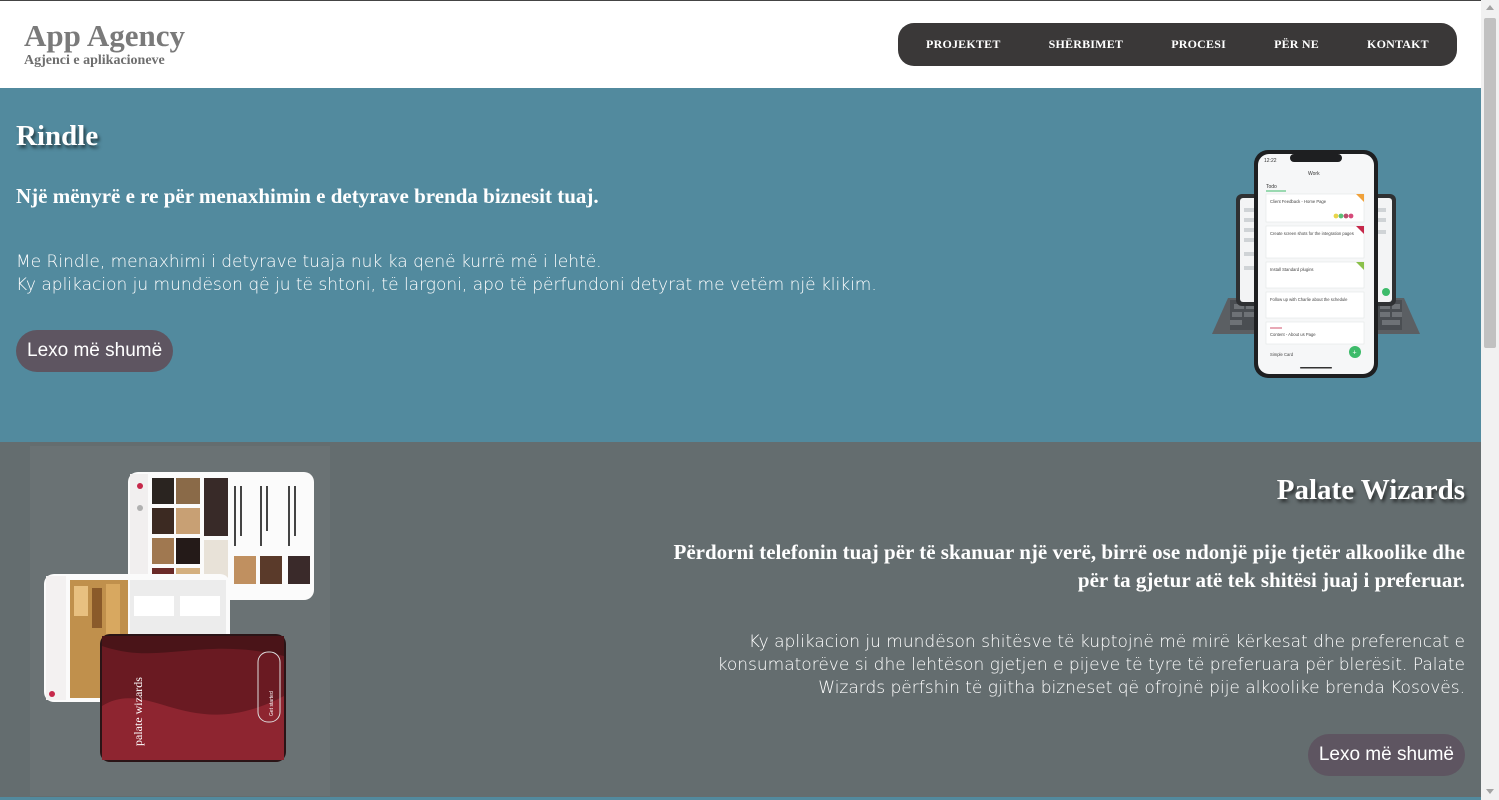 The image size is (1499, 800). I want to click on brand-subtitle: Agjenci e aplikacioneve, so click(94, 60).